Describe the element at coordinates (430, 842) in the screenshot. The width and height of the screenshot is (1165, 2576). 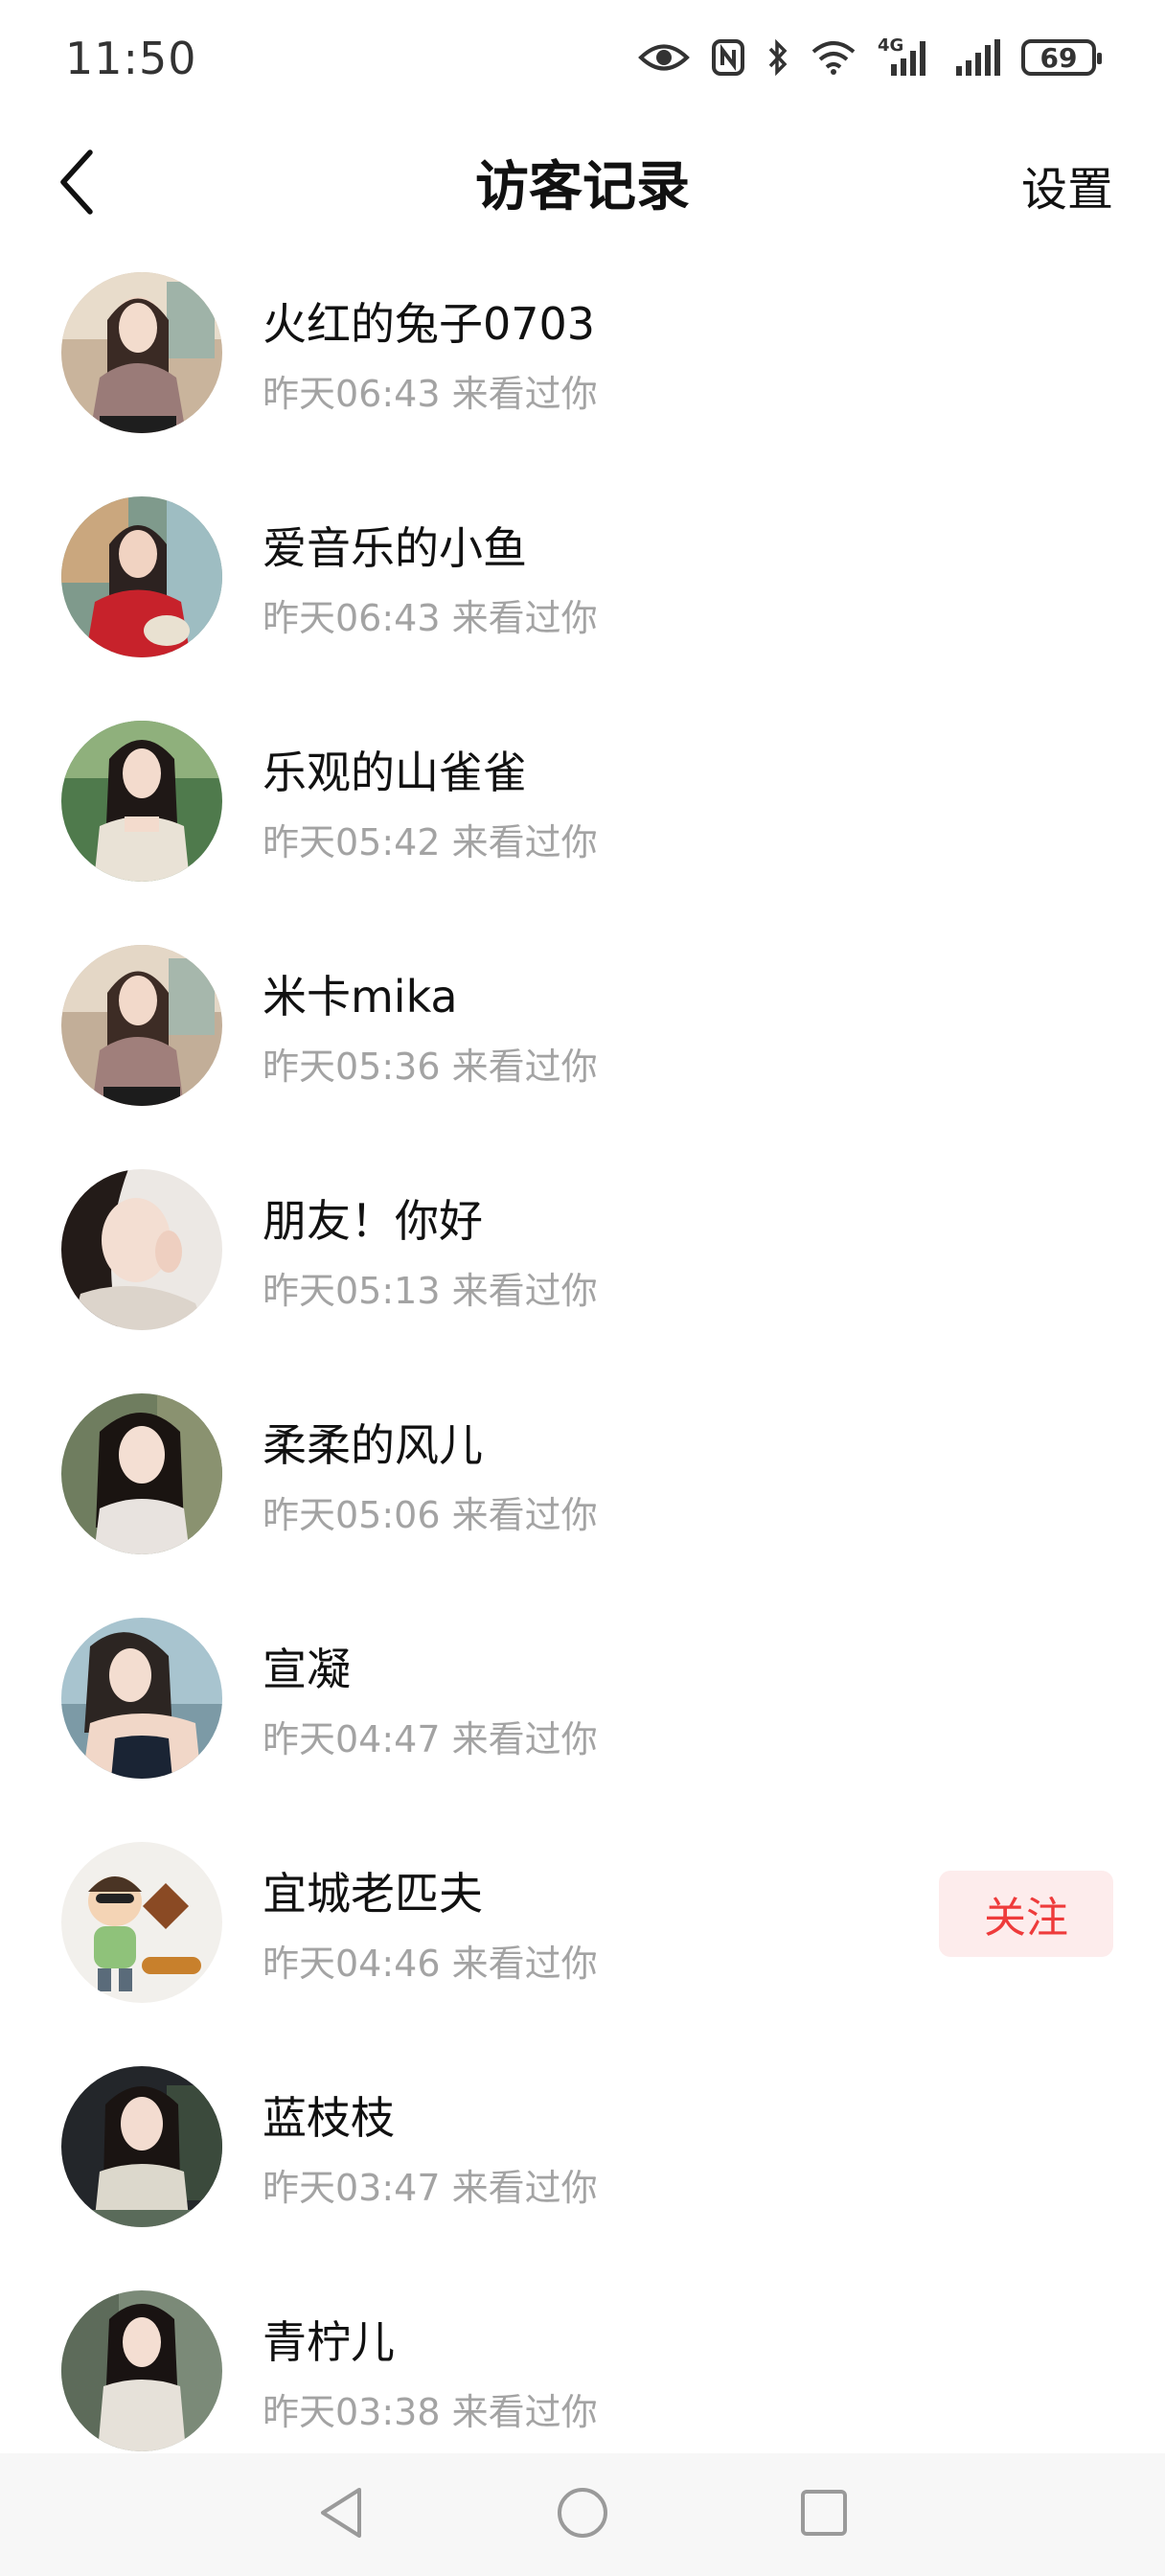
I see `visit-time: 昨天05:42 来看过你` at that location.